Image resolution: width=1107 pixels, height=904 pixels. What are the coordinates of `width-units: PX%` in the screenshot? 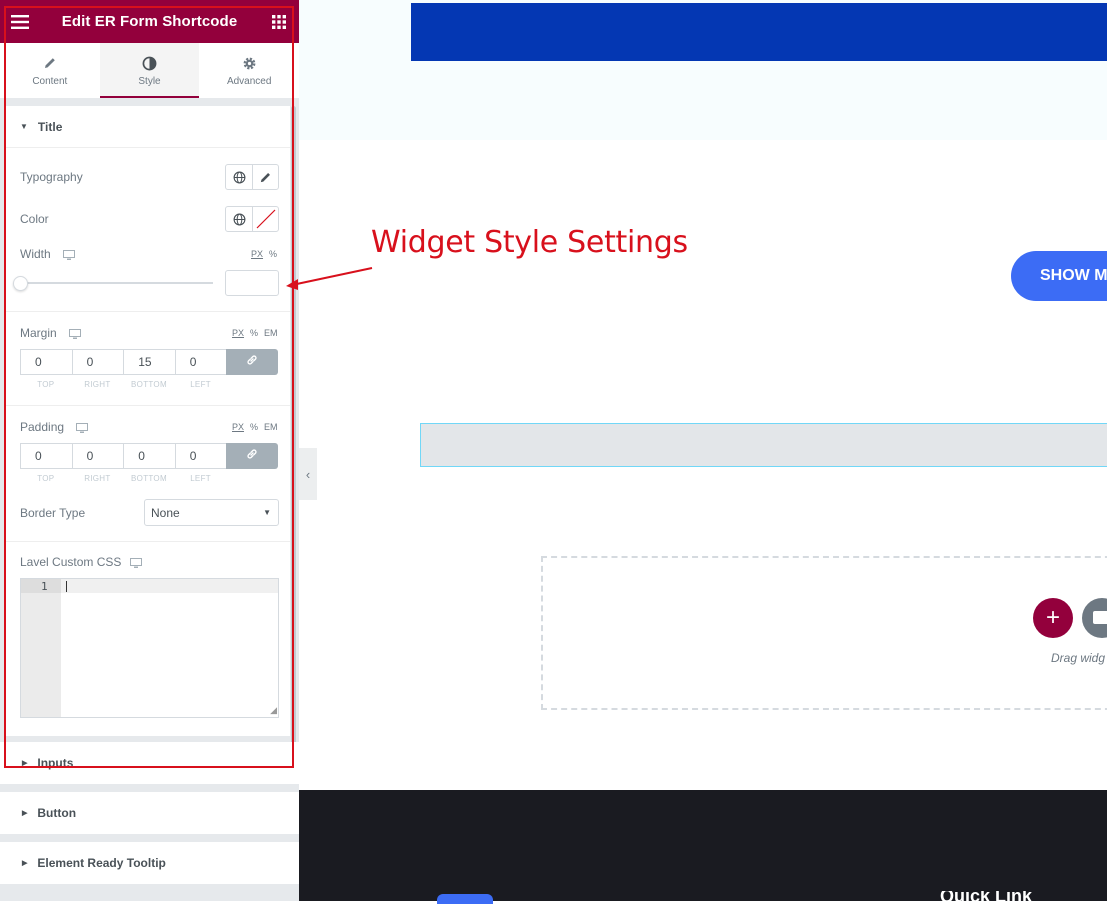 It's located at (261, 254).